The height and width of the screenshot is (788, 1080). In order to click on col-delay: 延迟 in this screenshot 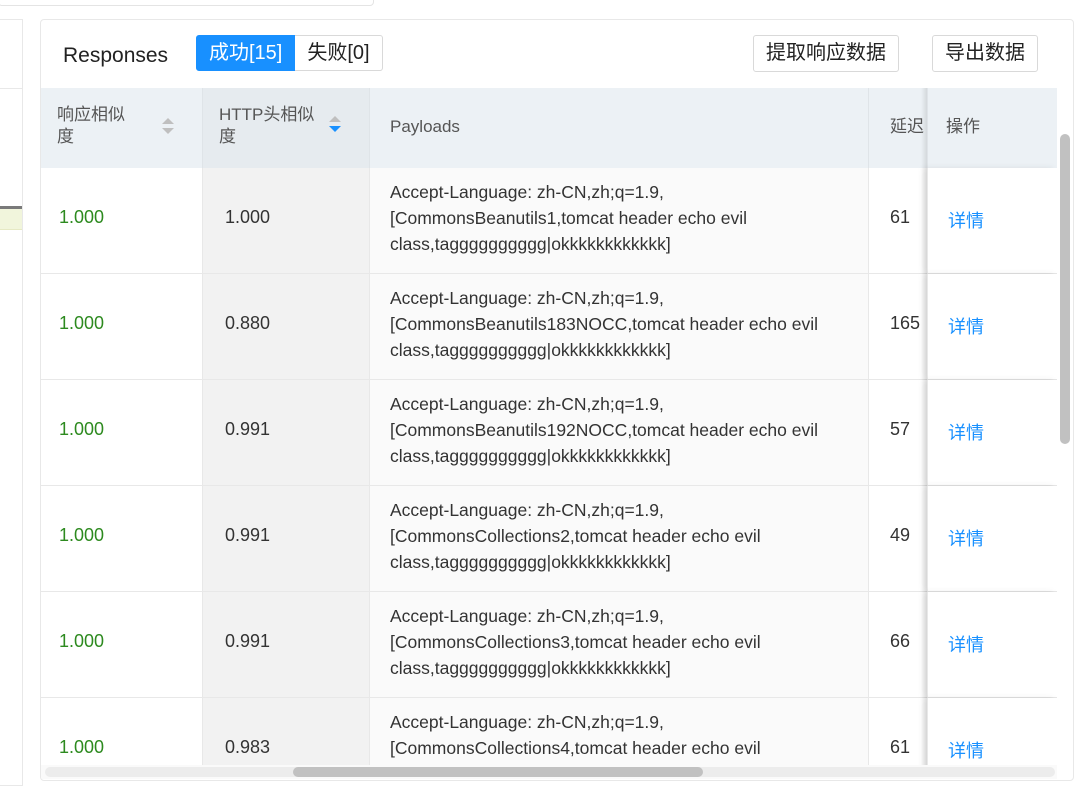, I will do `click(898, 128)`.